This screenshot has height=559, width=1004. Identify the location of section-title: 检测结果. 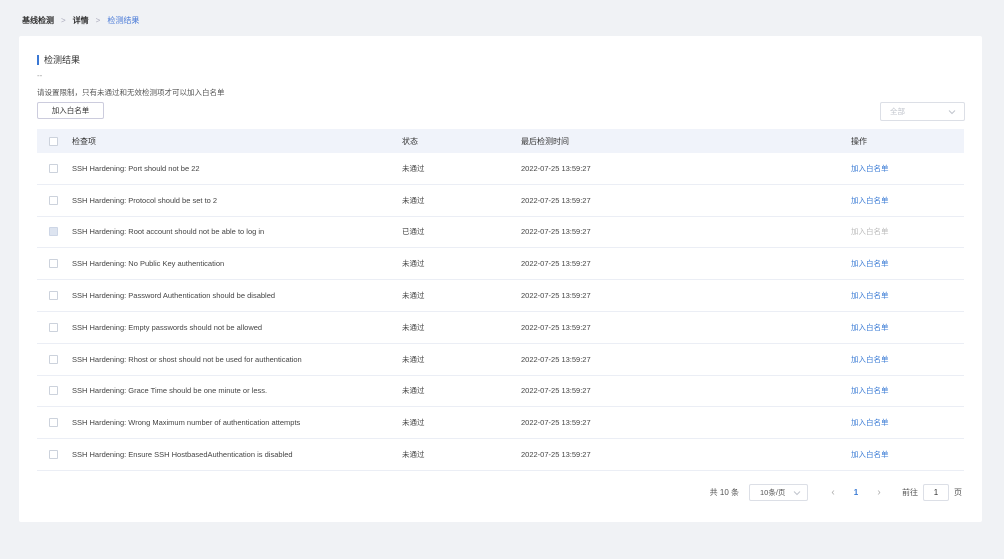
(58, 60).